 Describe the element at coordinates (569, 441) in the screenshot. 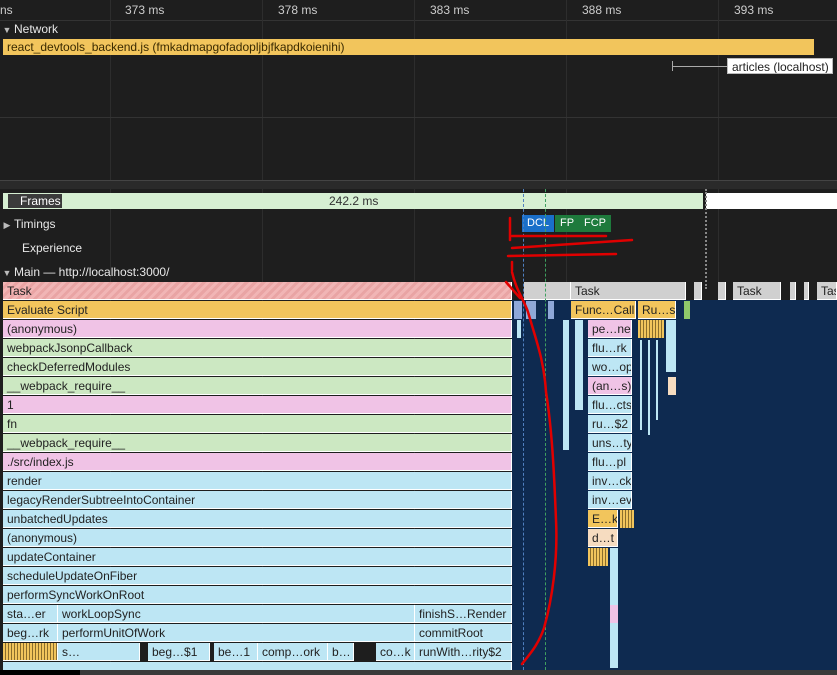

I see `red-annotation-stroke` at that location.